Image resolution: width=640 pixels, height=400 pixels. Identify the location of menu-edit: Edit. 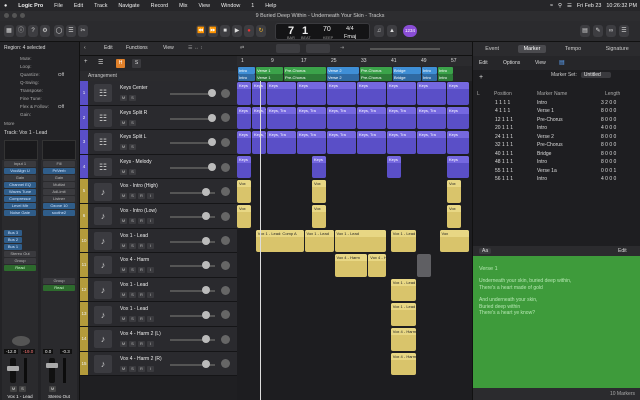
(78, 6).